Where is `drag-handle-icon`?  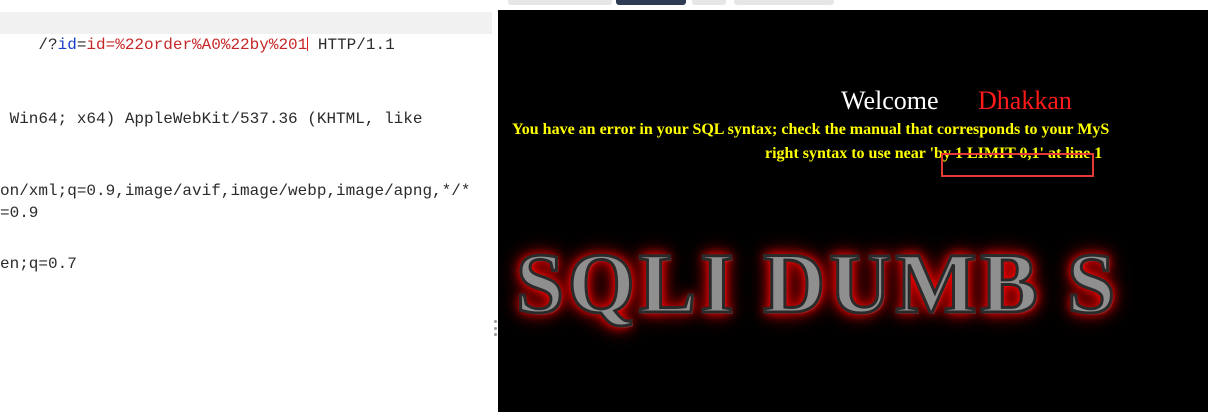
drag-handle-icon is located at coordinates (495, 328).